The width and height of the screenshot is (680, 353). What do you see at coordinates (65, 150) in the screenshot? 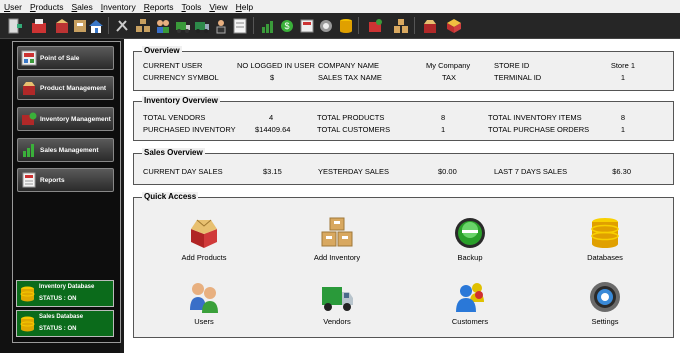
I see `nav-sales-management: Sales Management` at bounding box center [65, 150].